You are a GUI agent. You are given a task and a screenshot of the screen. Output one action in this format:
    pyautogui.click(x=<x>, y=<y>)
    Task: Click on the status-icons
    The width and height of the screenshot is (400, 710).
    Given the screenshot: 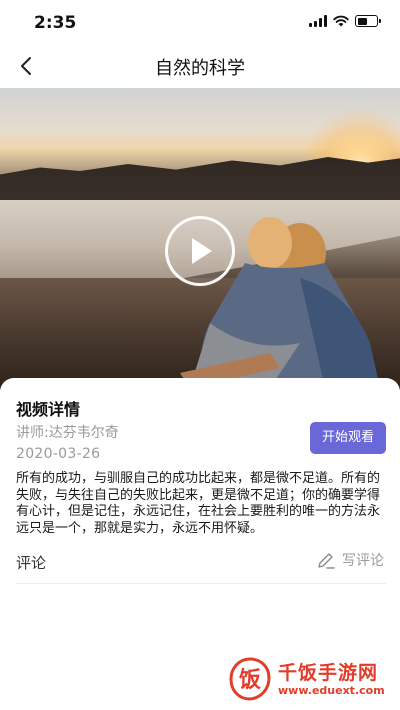 What is the action you would take?
    pyautogui.click(x=345, y=21)
    